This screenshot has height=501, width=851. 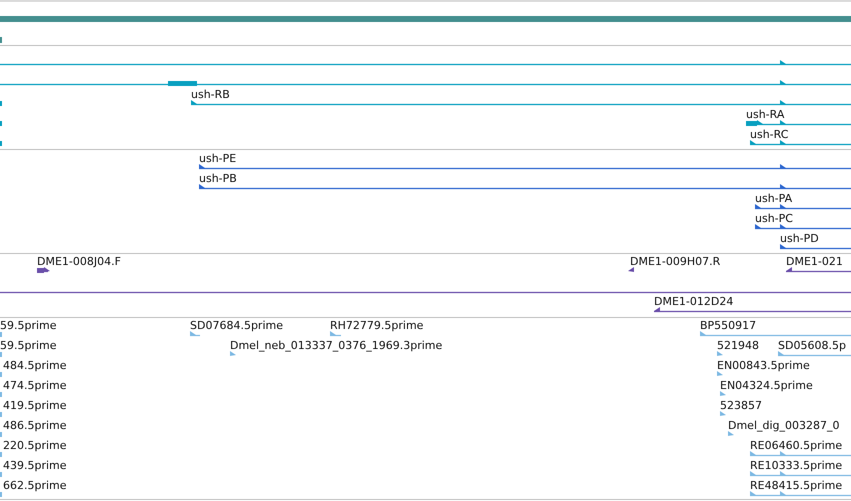 I want to click on feature-label: 439.5prime, so click(x=35, y=465).